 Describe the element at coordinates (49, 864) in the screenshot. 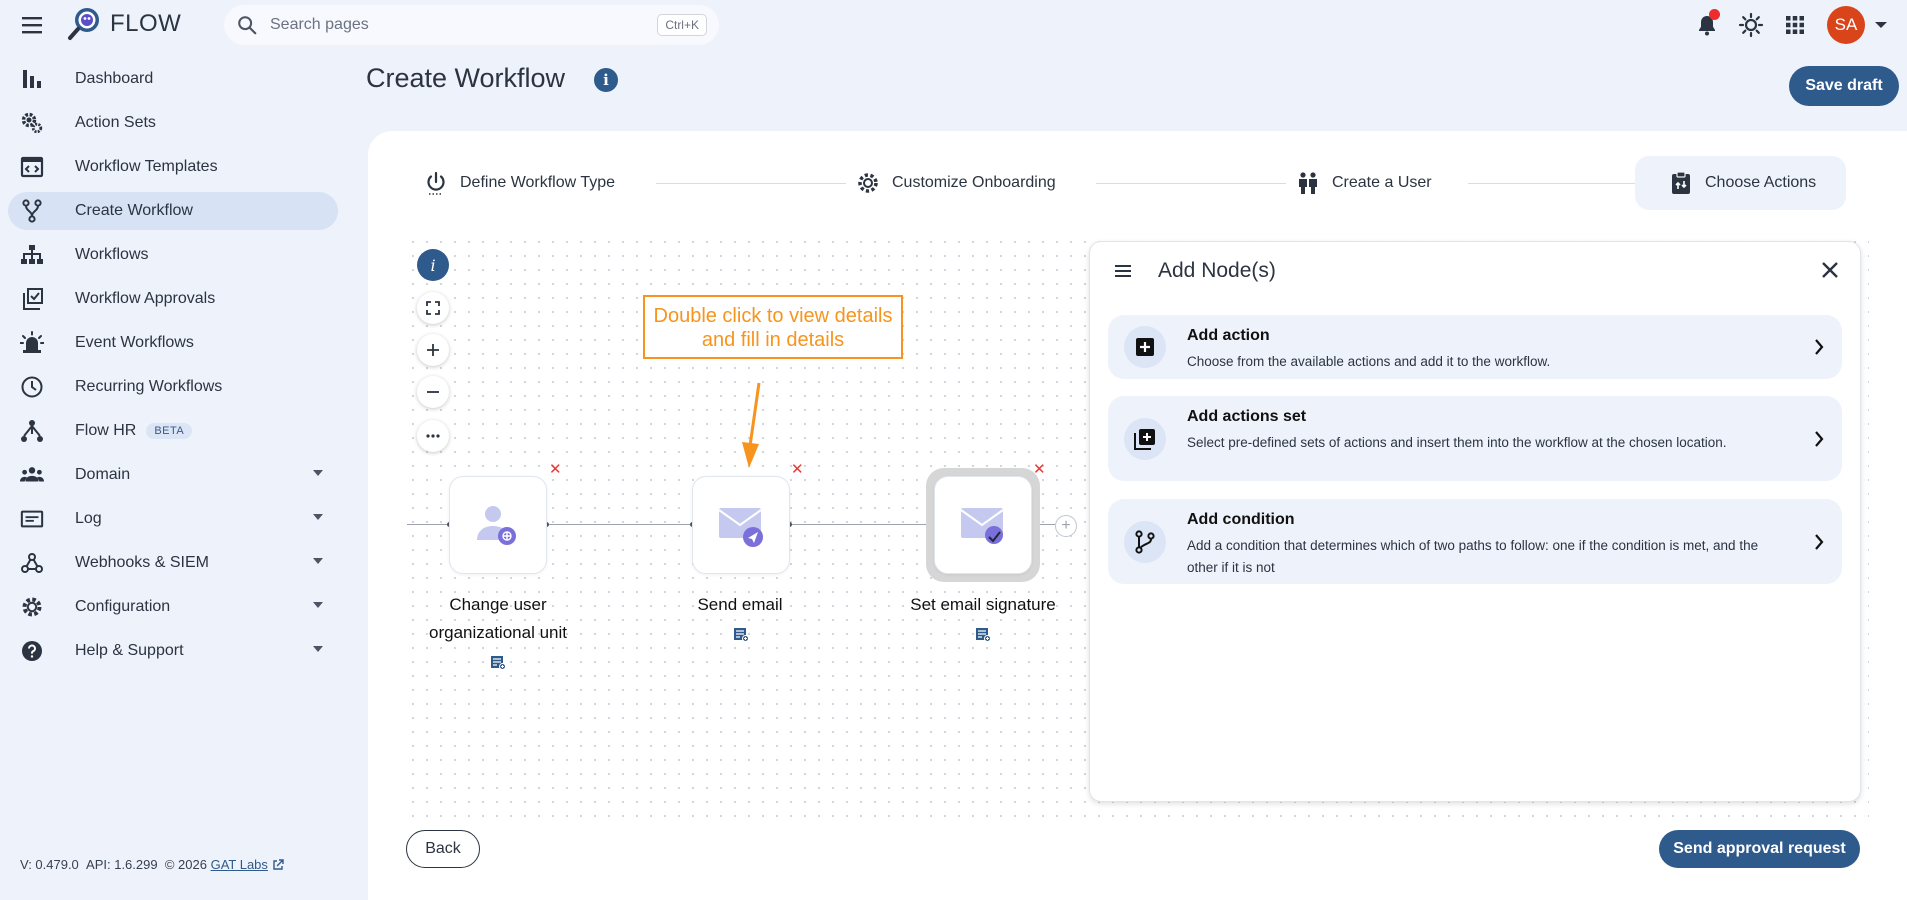

I see `app-version: V: 0.479.0` at that location.